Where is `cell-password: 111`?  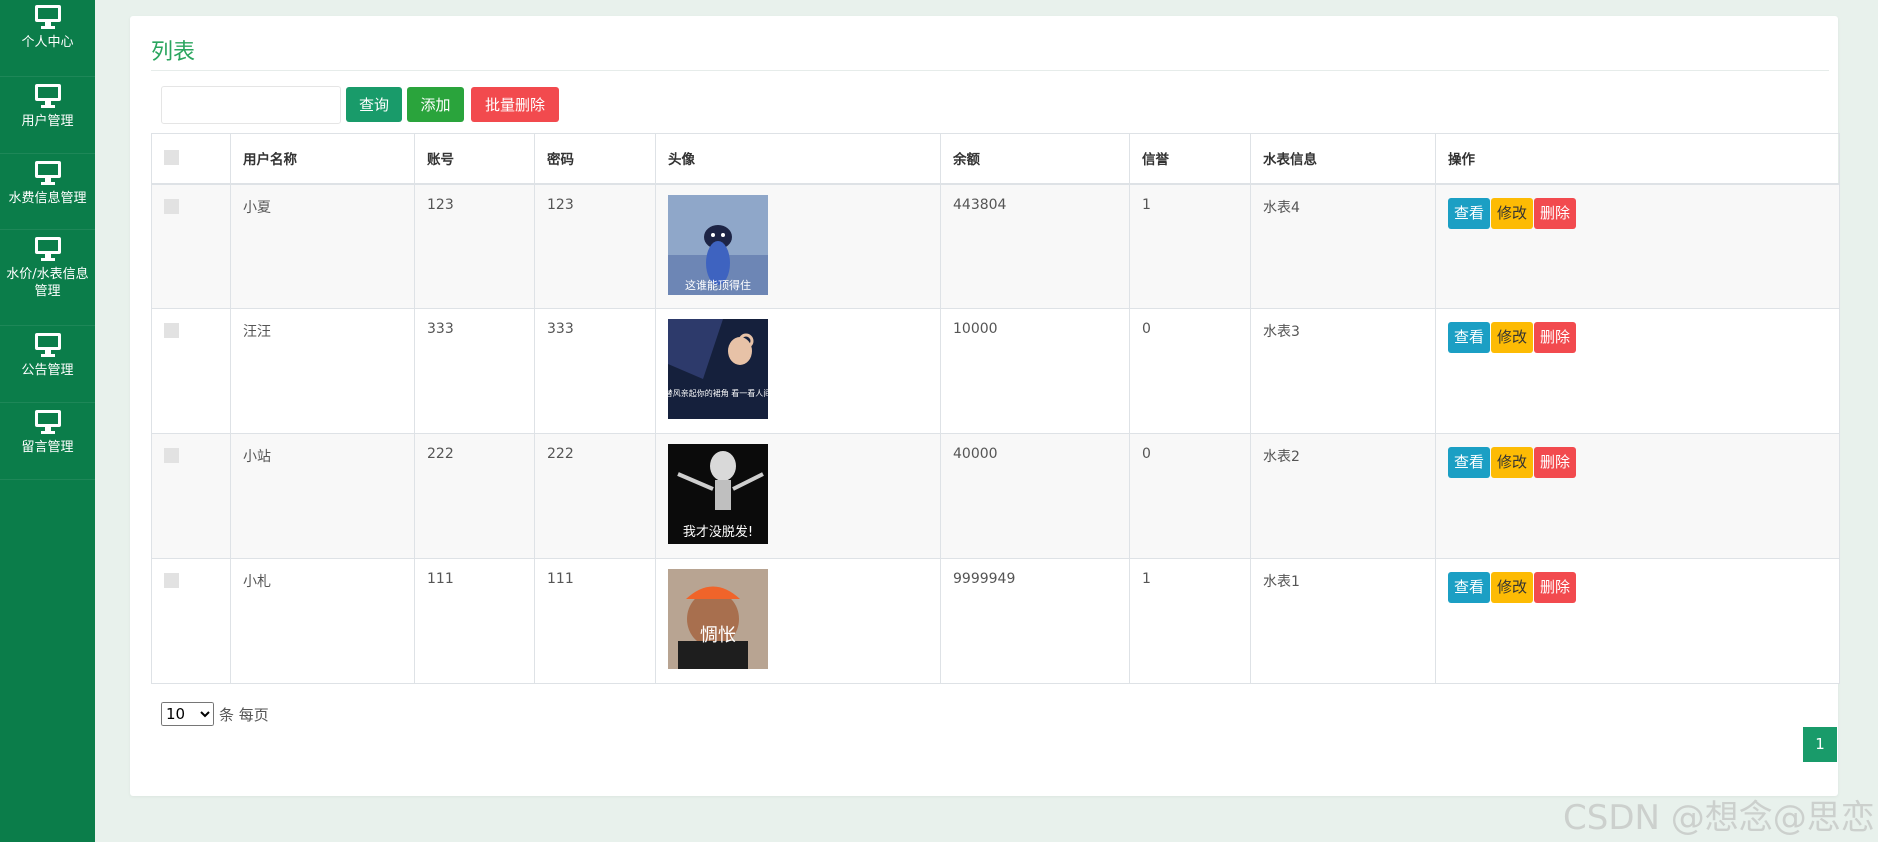 cell-password: 111 is located at coordinates (595, 621).